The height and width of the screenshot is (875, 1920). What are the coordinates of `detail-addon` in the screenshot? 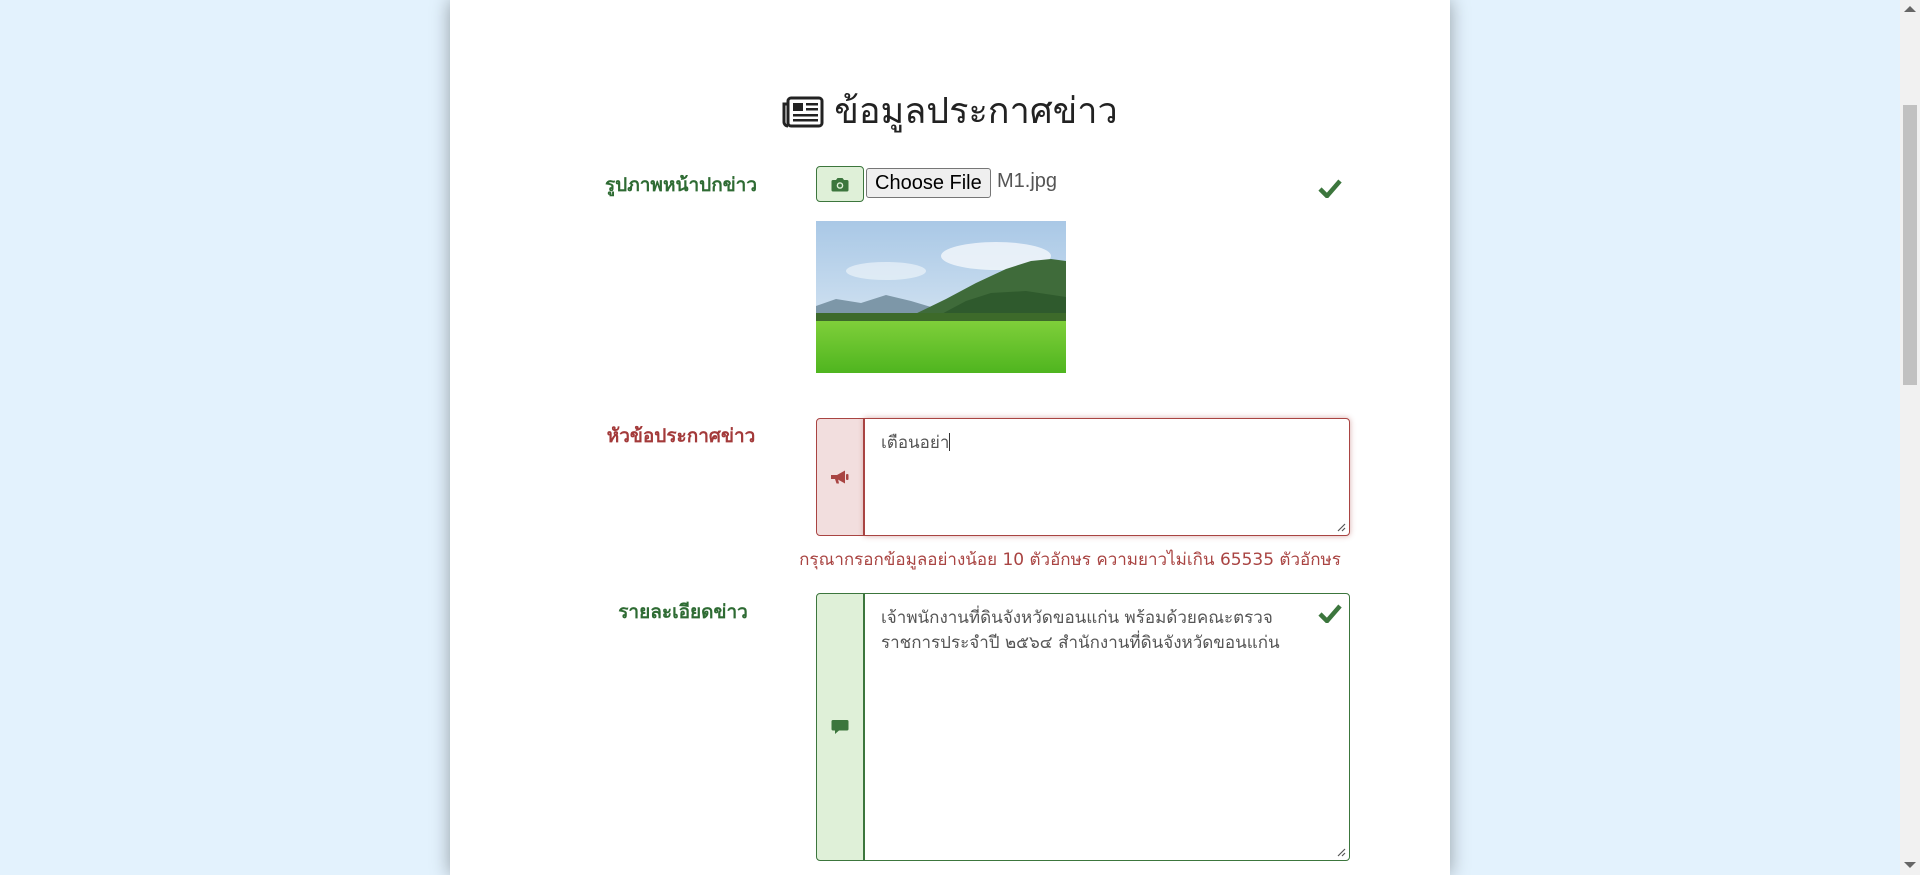 It's located at (840, 727).